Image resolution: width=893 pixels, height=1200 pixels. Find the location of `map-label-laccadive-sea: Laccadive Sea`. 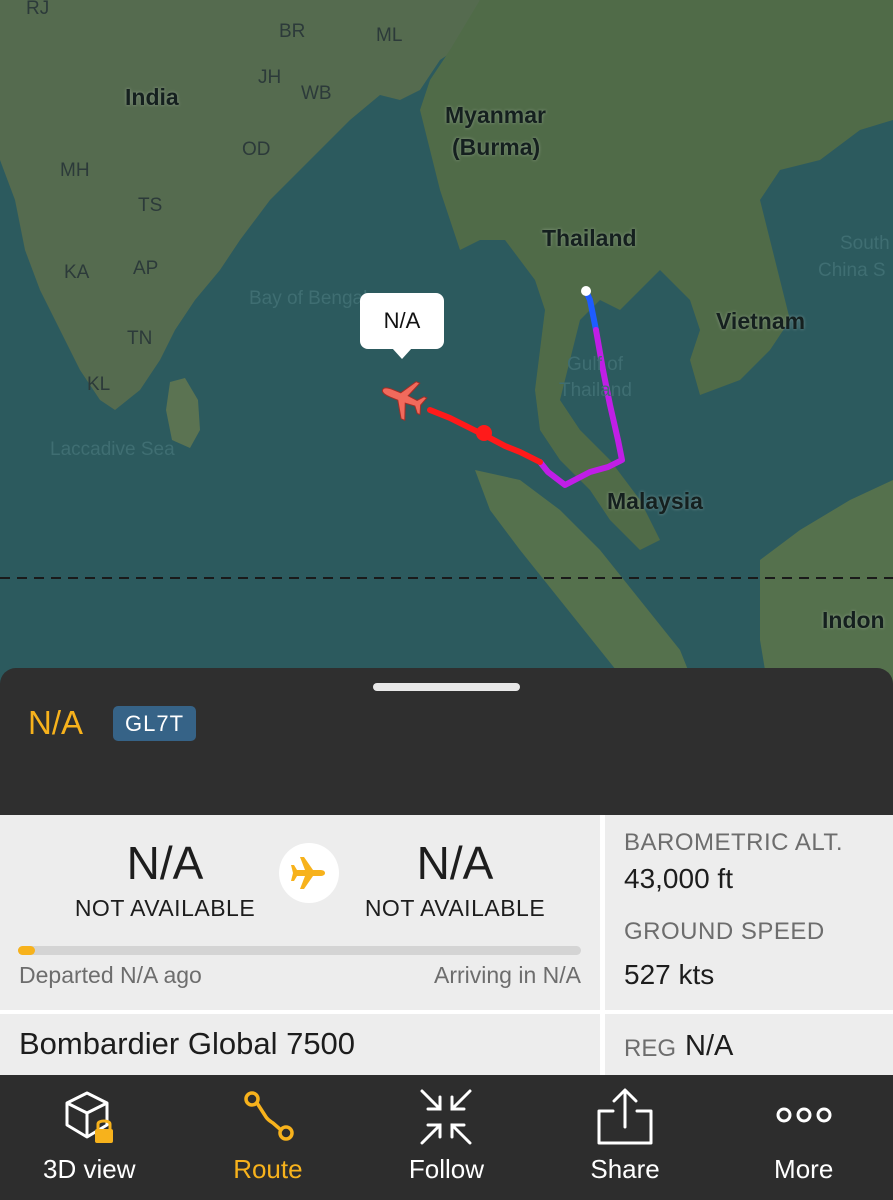

map-label-laccadive-sea: Laccadive Sea is located at coordinates (112, 449).